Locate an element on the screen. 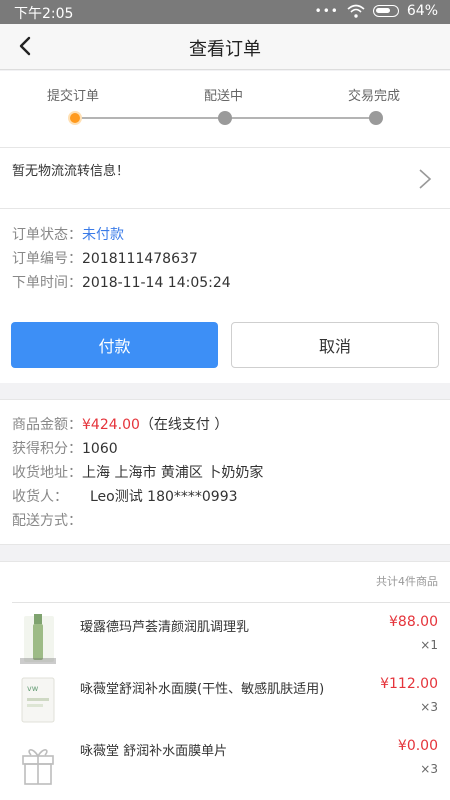  order-number-row: 订单编号：2018111478637 is located at coordinates (105, 259).